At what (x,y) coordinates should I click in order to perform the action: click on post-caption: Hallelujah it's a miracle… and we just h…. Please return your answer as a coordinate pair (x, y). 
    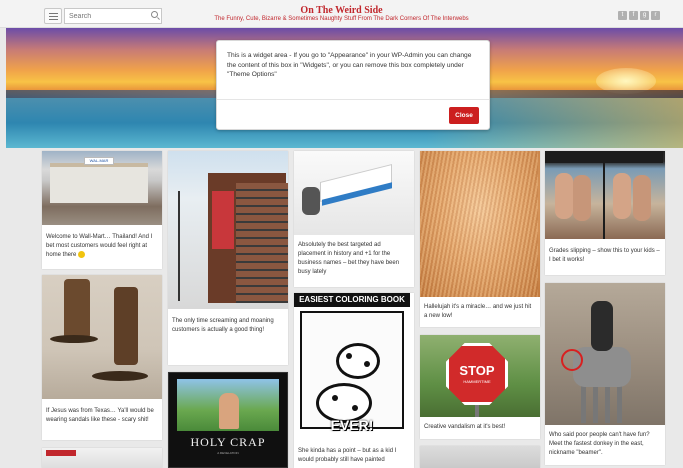
    Looking at the image, I should click on (478, 311).